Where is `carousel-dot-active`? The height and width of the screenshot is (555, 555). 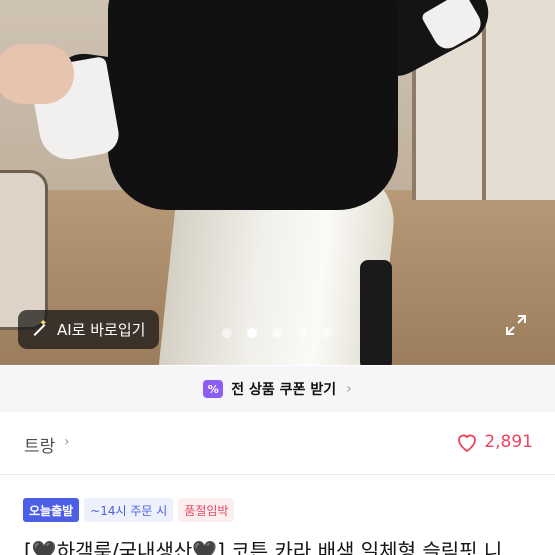 carousel-dot-active is located at coordinates (252, 333).